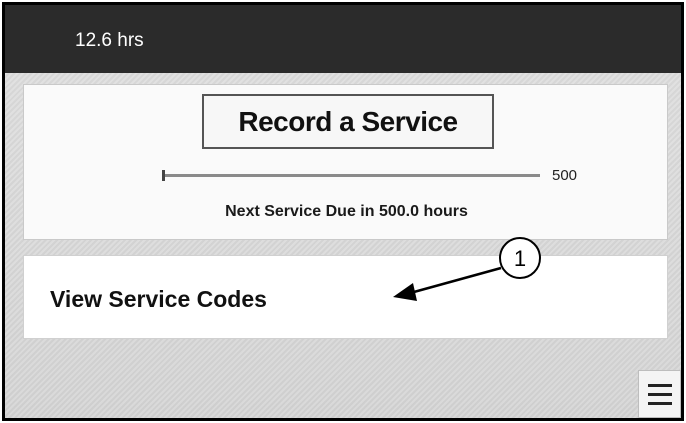 The height and width of the screenshot is (423, 686). I want to click on hamburger-menu-icon, so click(659, 394).